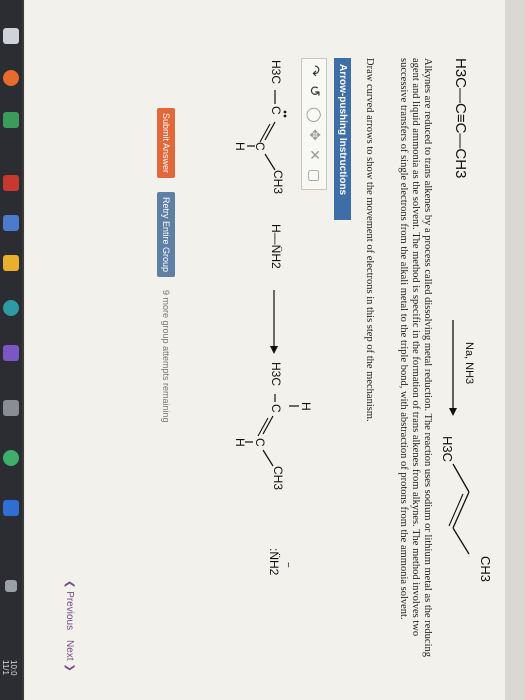 This screenshot has height=700, width=525. Describe the element at coordinates (287, 565) in the screenshot. I see `amide-charge: −` at that location.